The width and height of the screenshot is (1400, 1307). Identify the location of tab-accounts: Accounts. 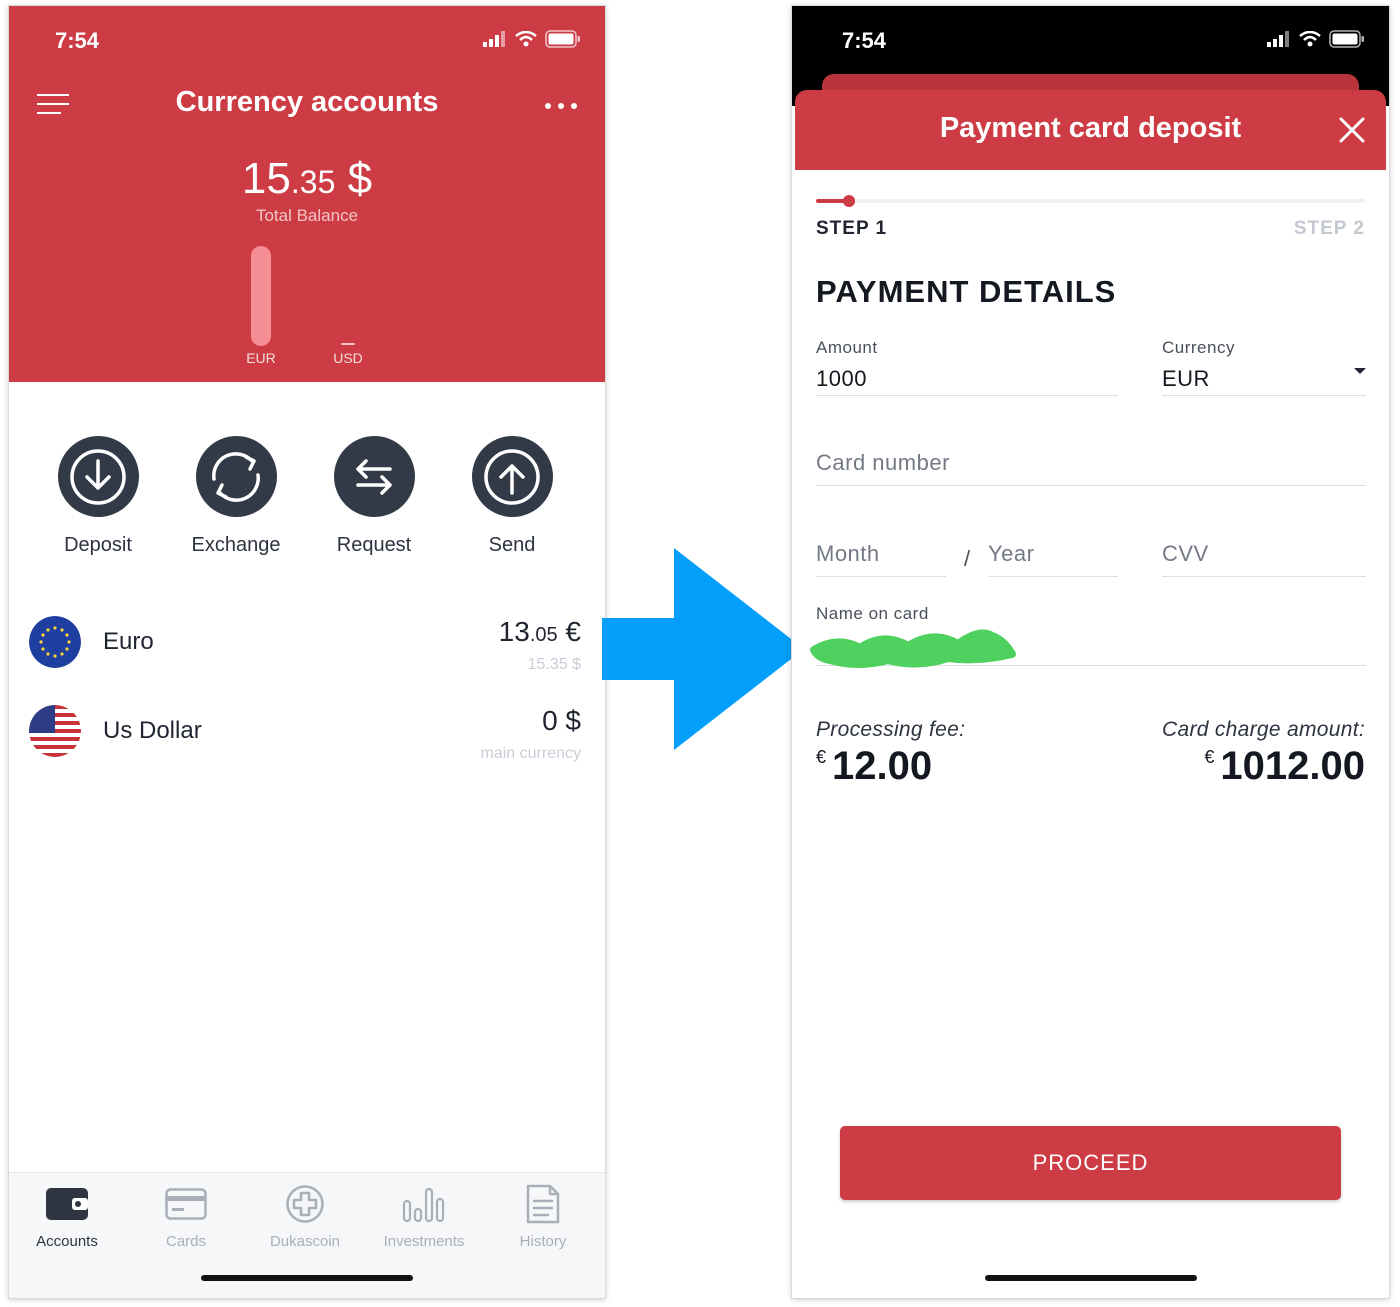
(67, 1216).